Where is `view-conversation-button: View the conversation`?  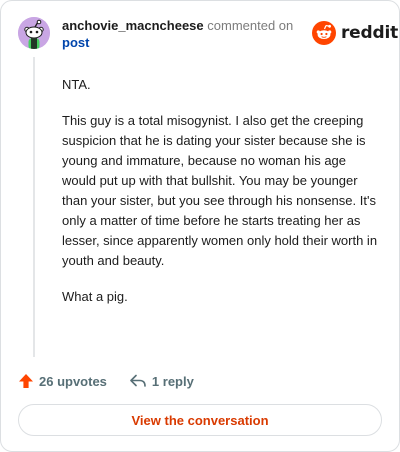
view-conversation-button: View the conversation is located at coordinates (200, 420).